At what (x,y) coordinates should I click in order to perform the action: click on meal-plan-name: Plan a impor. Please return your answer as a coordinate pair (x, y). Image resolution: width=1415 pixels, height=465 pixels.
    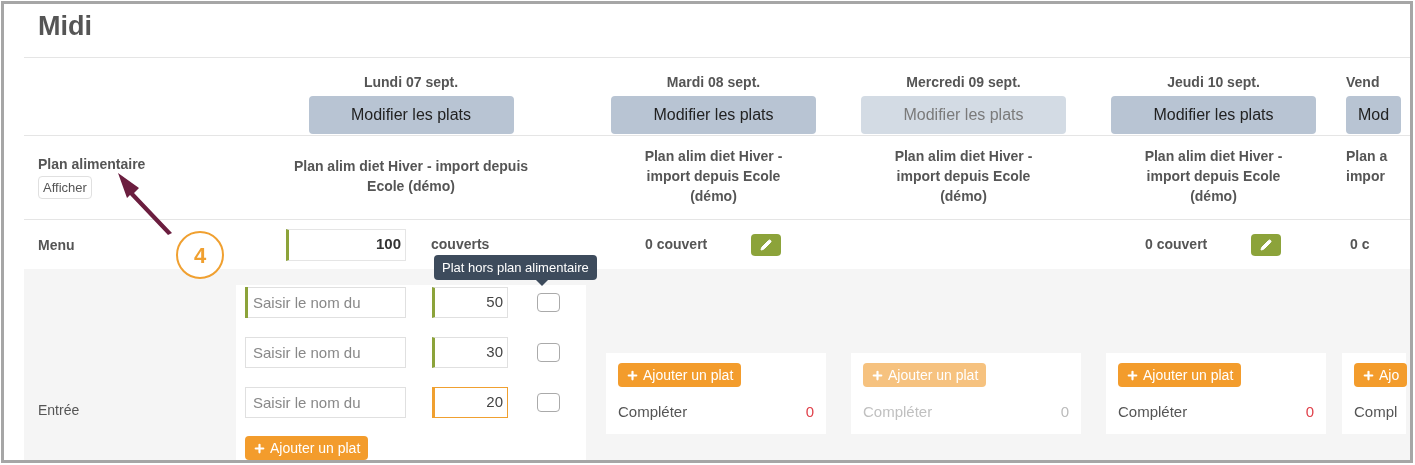
    Looking at the image, I should click on (1367, 166).